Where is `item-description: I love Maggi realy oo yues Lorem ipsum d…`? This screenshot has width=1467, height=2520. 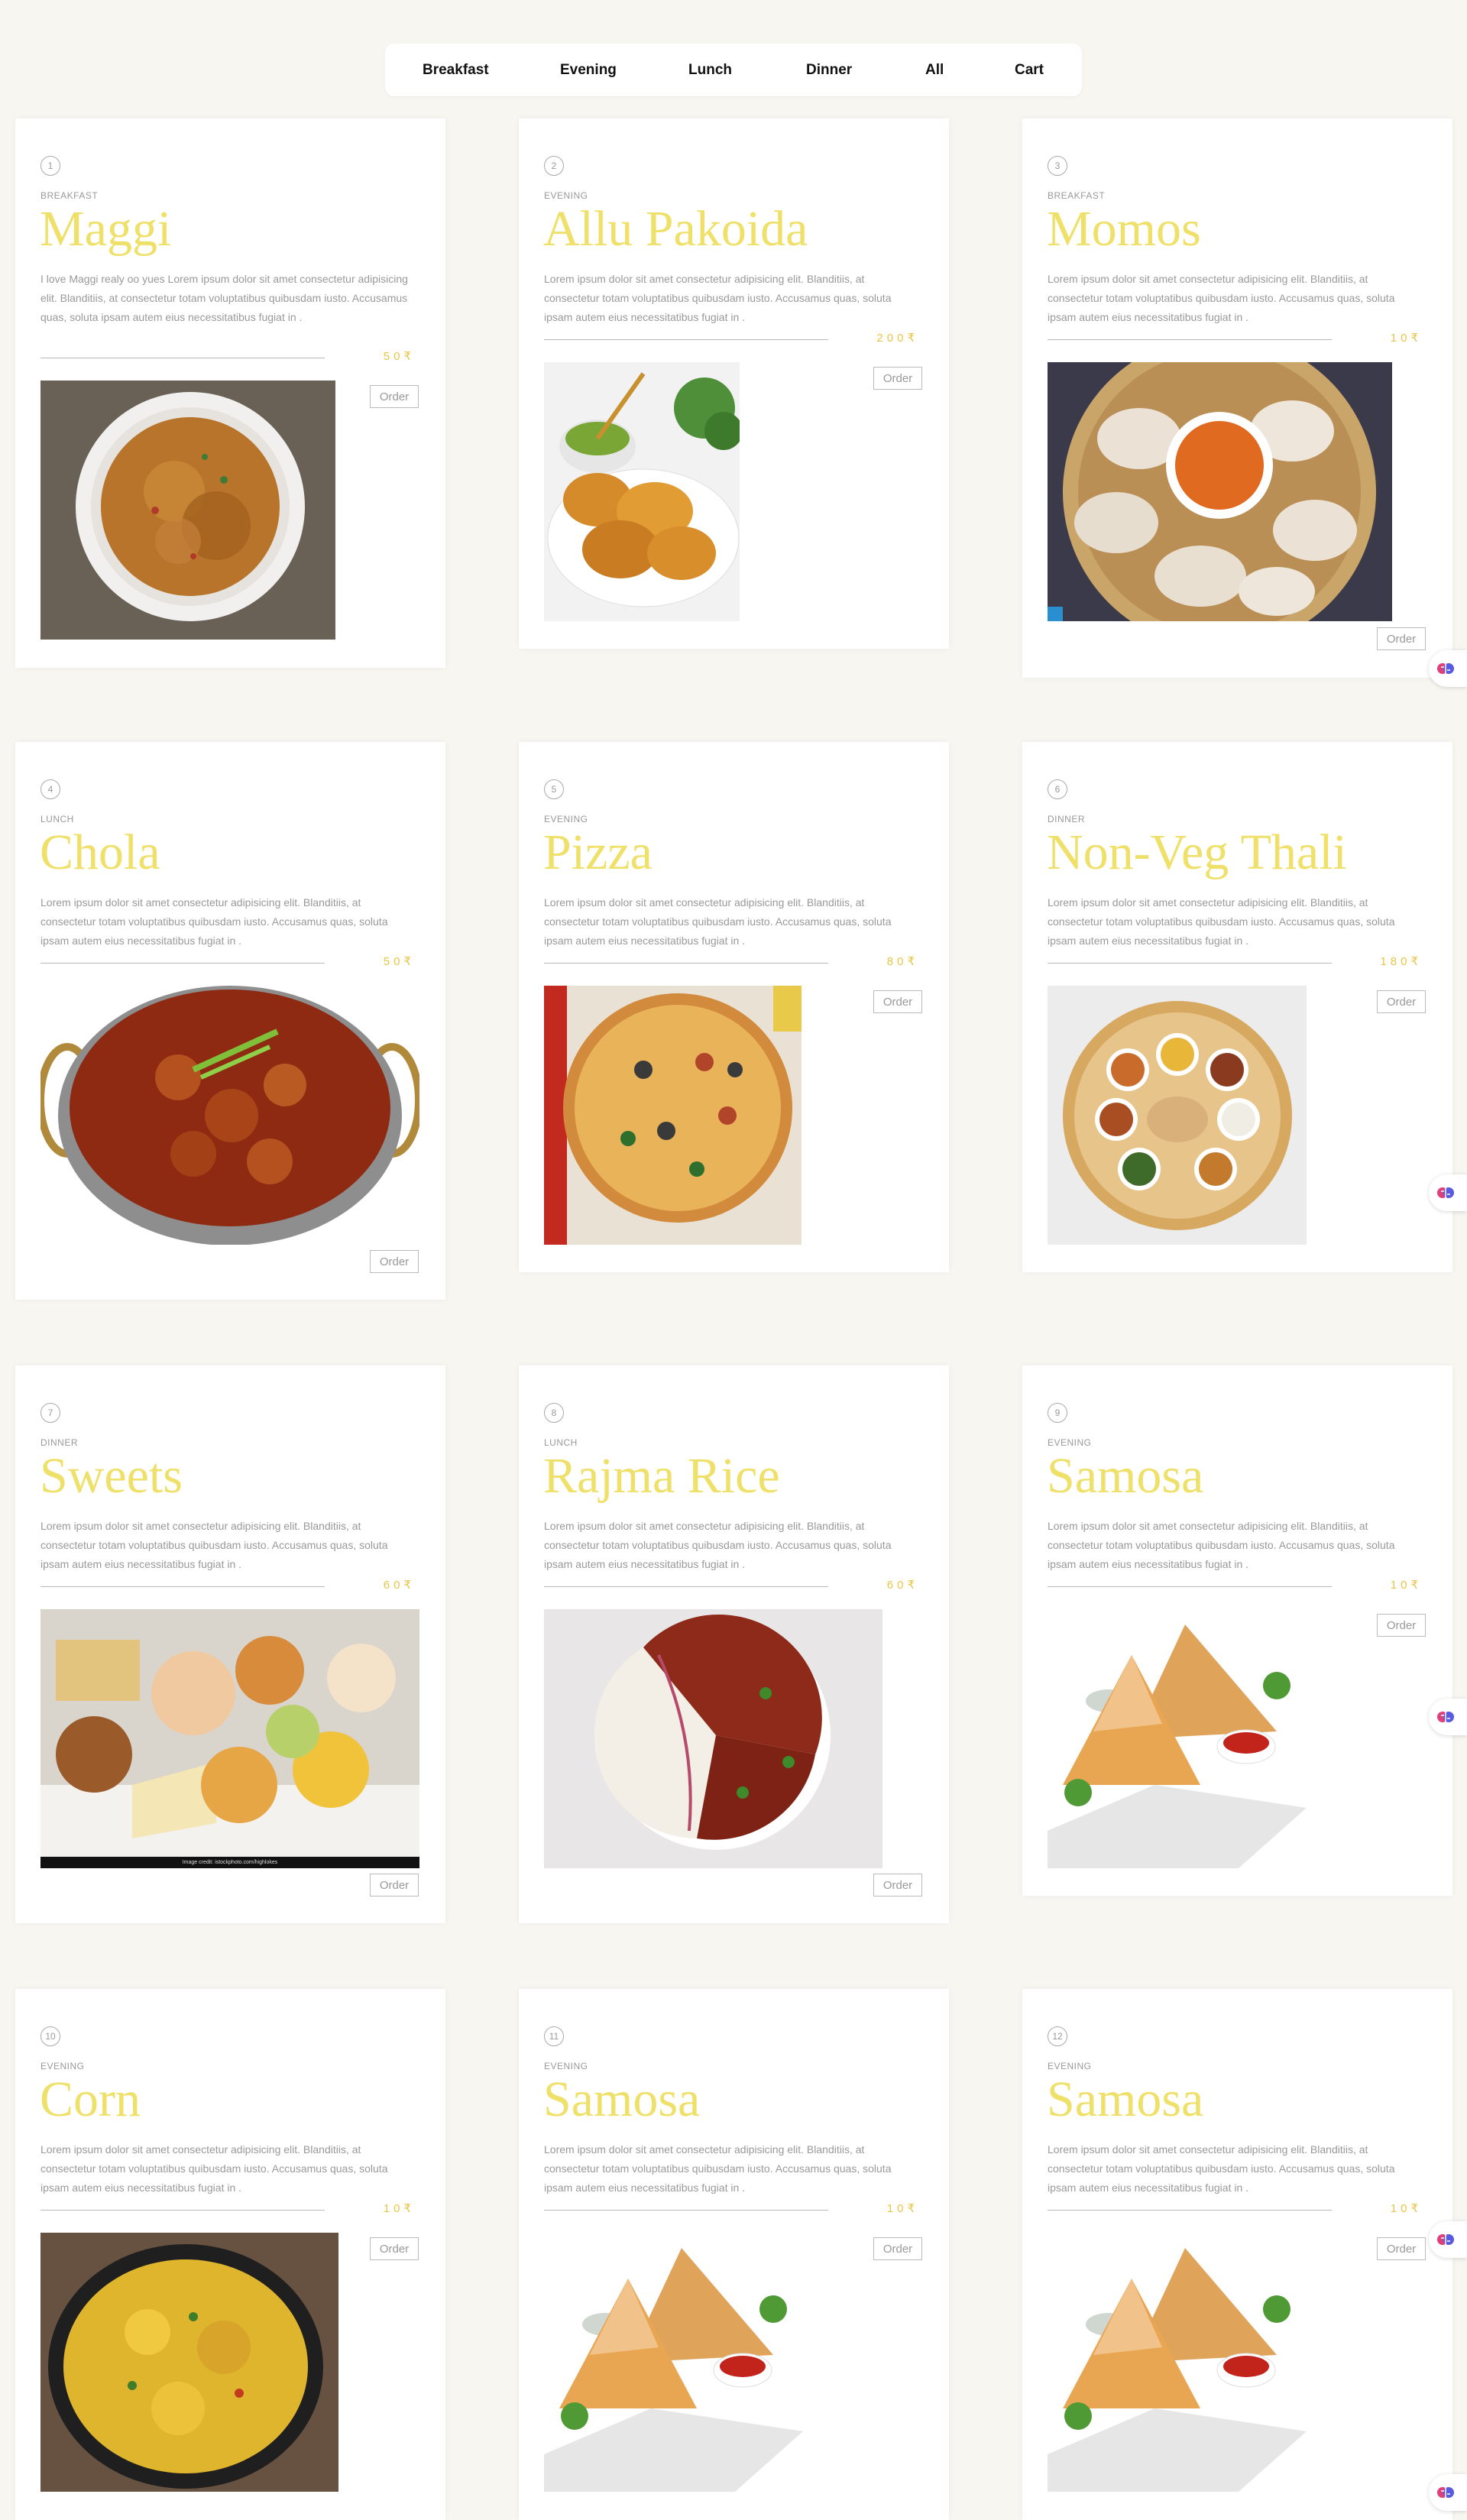 item-description: I love Maggi realy oo yues Lorem ipsum d… is located at coordinates (224, 298).